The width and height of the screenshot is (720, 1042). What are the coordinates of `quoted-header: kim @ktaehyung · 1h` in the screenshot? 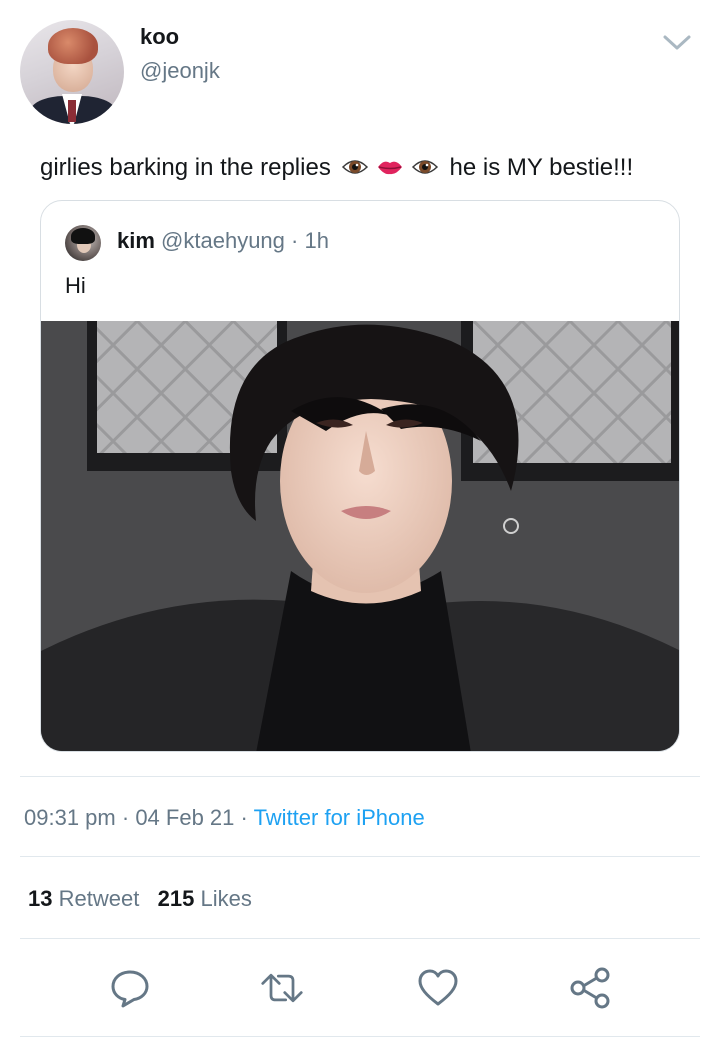 It's located at (223, 241).